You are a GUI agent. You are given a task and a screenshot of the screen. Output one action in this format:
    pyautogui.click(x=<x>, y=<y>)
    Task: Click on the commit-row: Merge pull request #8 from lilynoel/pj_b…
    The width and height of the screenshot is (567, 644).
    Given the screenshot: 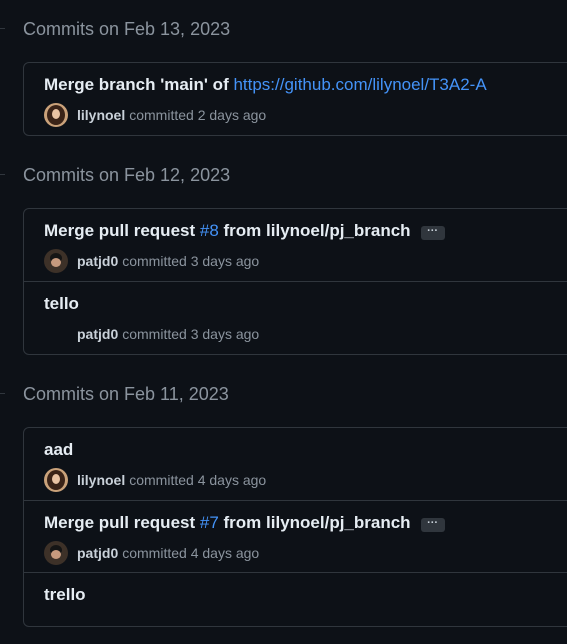 What is the action you would take?
    pyautogui.click(x=295, y=245)
    